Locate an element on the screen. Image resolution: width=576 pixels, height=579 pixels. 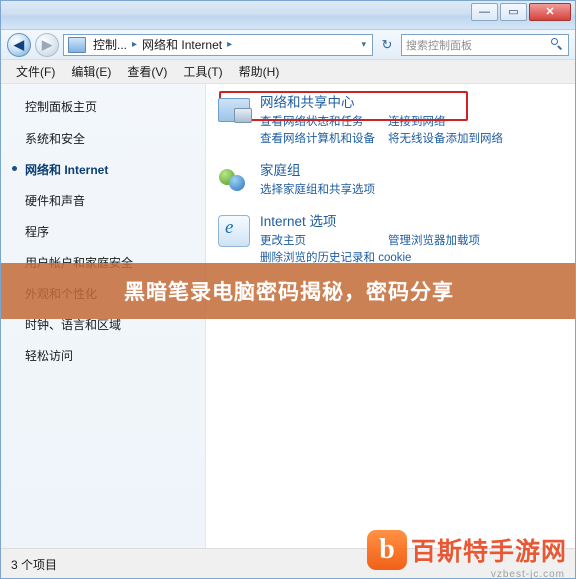
search-placeholder: 搜索控制面板 is located at coordinates (439, 45).